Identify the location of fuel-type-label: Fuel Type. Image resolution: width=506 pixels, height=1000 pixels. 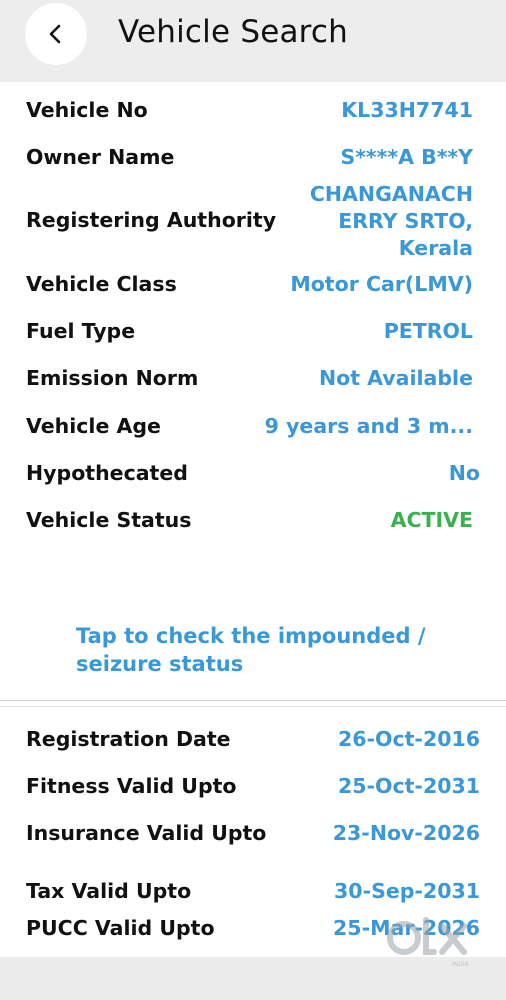
(81, 331).